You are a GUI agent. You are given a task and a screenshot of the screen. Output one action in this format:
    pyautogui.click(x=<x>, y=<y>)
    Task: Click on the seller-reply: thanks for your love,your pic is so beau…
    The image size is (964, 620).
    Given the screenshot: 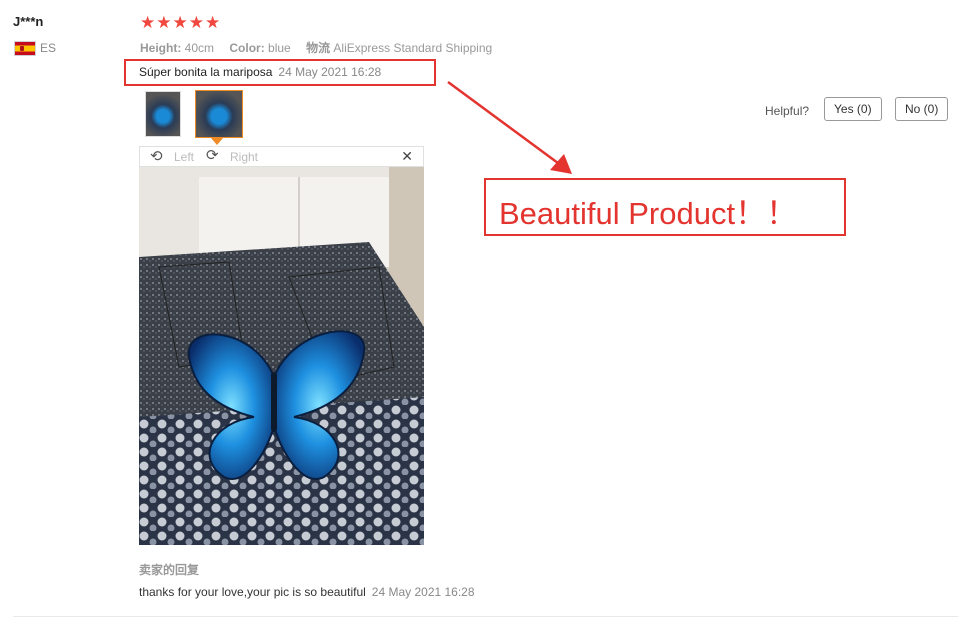 What is the action you would take?
    pyautogui.click(x=307, y=592)
    